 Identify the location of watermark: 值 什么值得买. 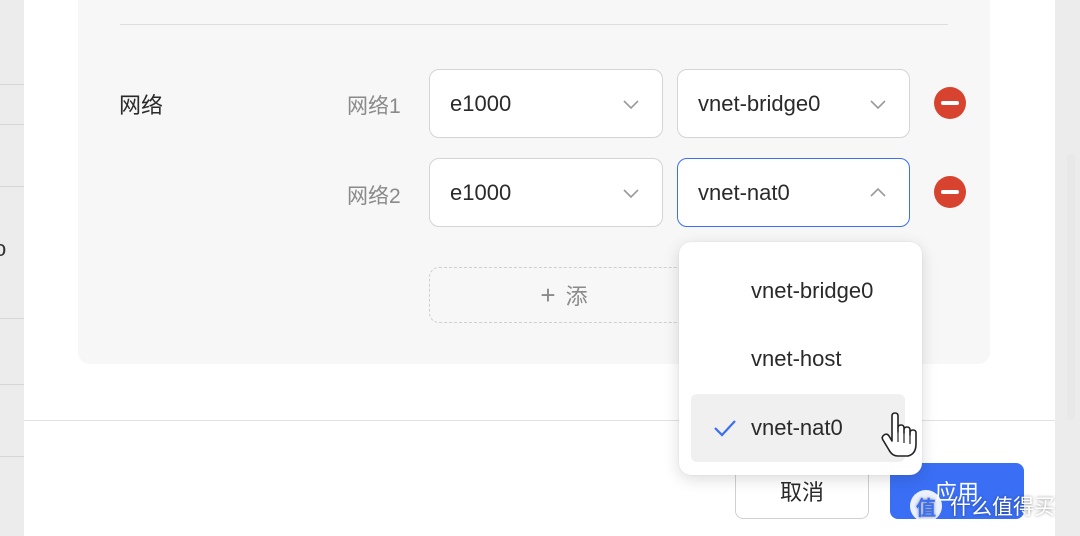
(982, 506).